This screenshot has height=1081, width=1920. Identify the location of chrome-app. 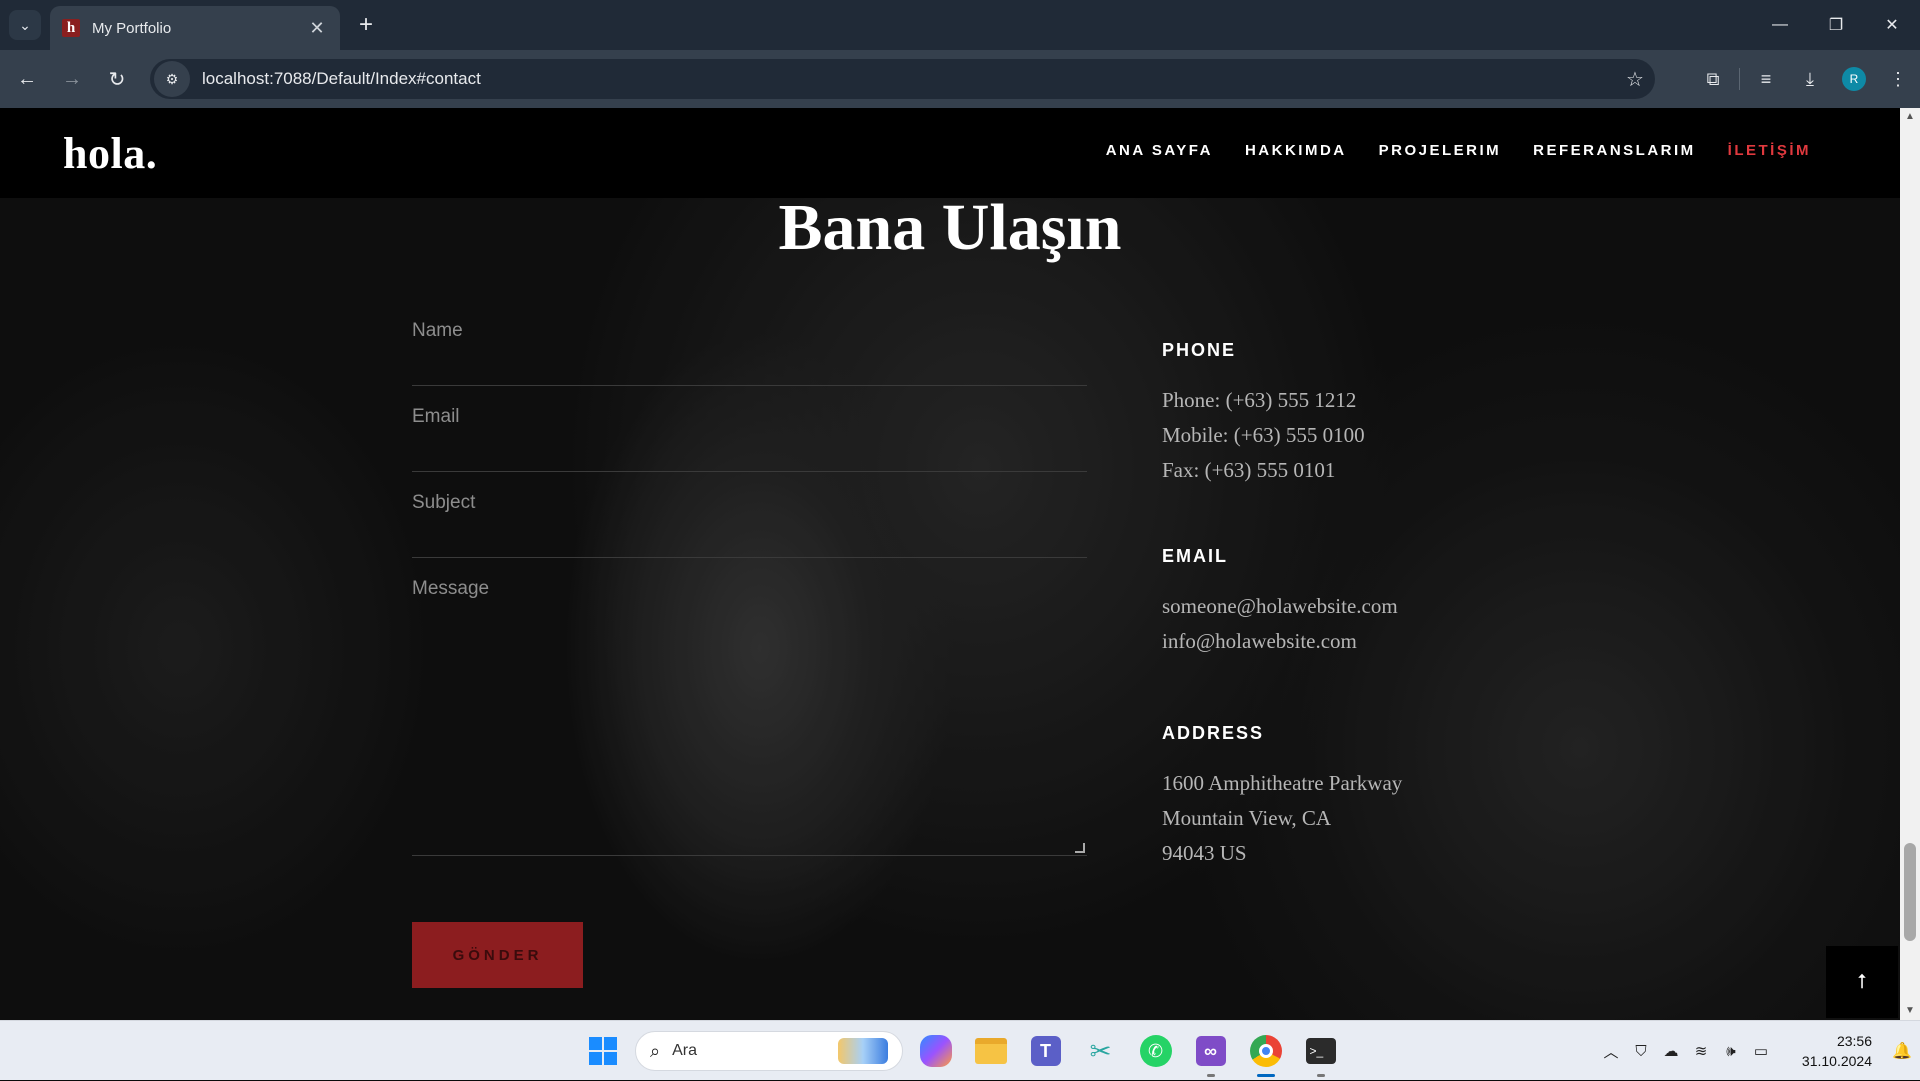
(1265, 1053).